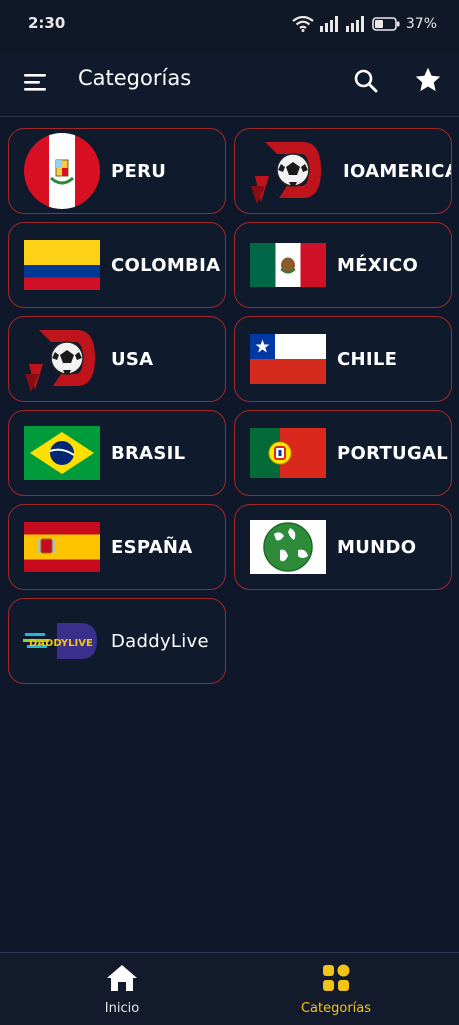 The image size is (459, 1025). I want to click on status-icons: 37%, so click(364, 24).